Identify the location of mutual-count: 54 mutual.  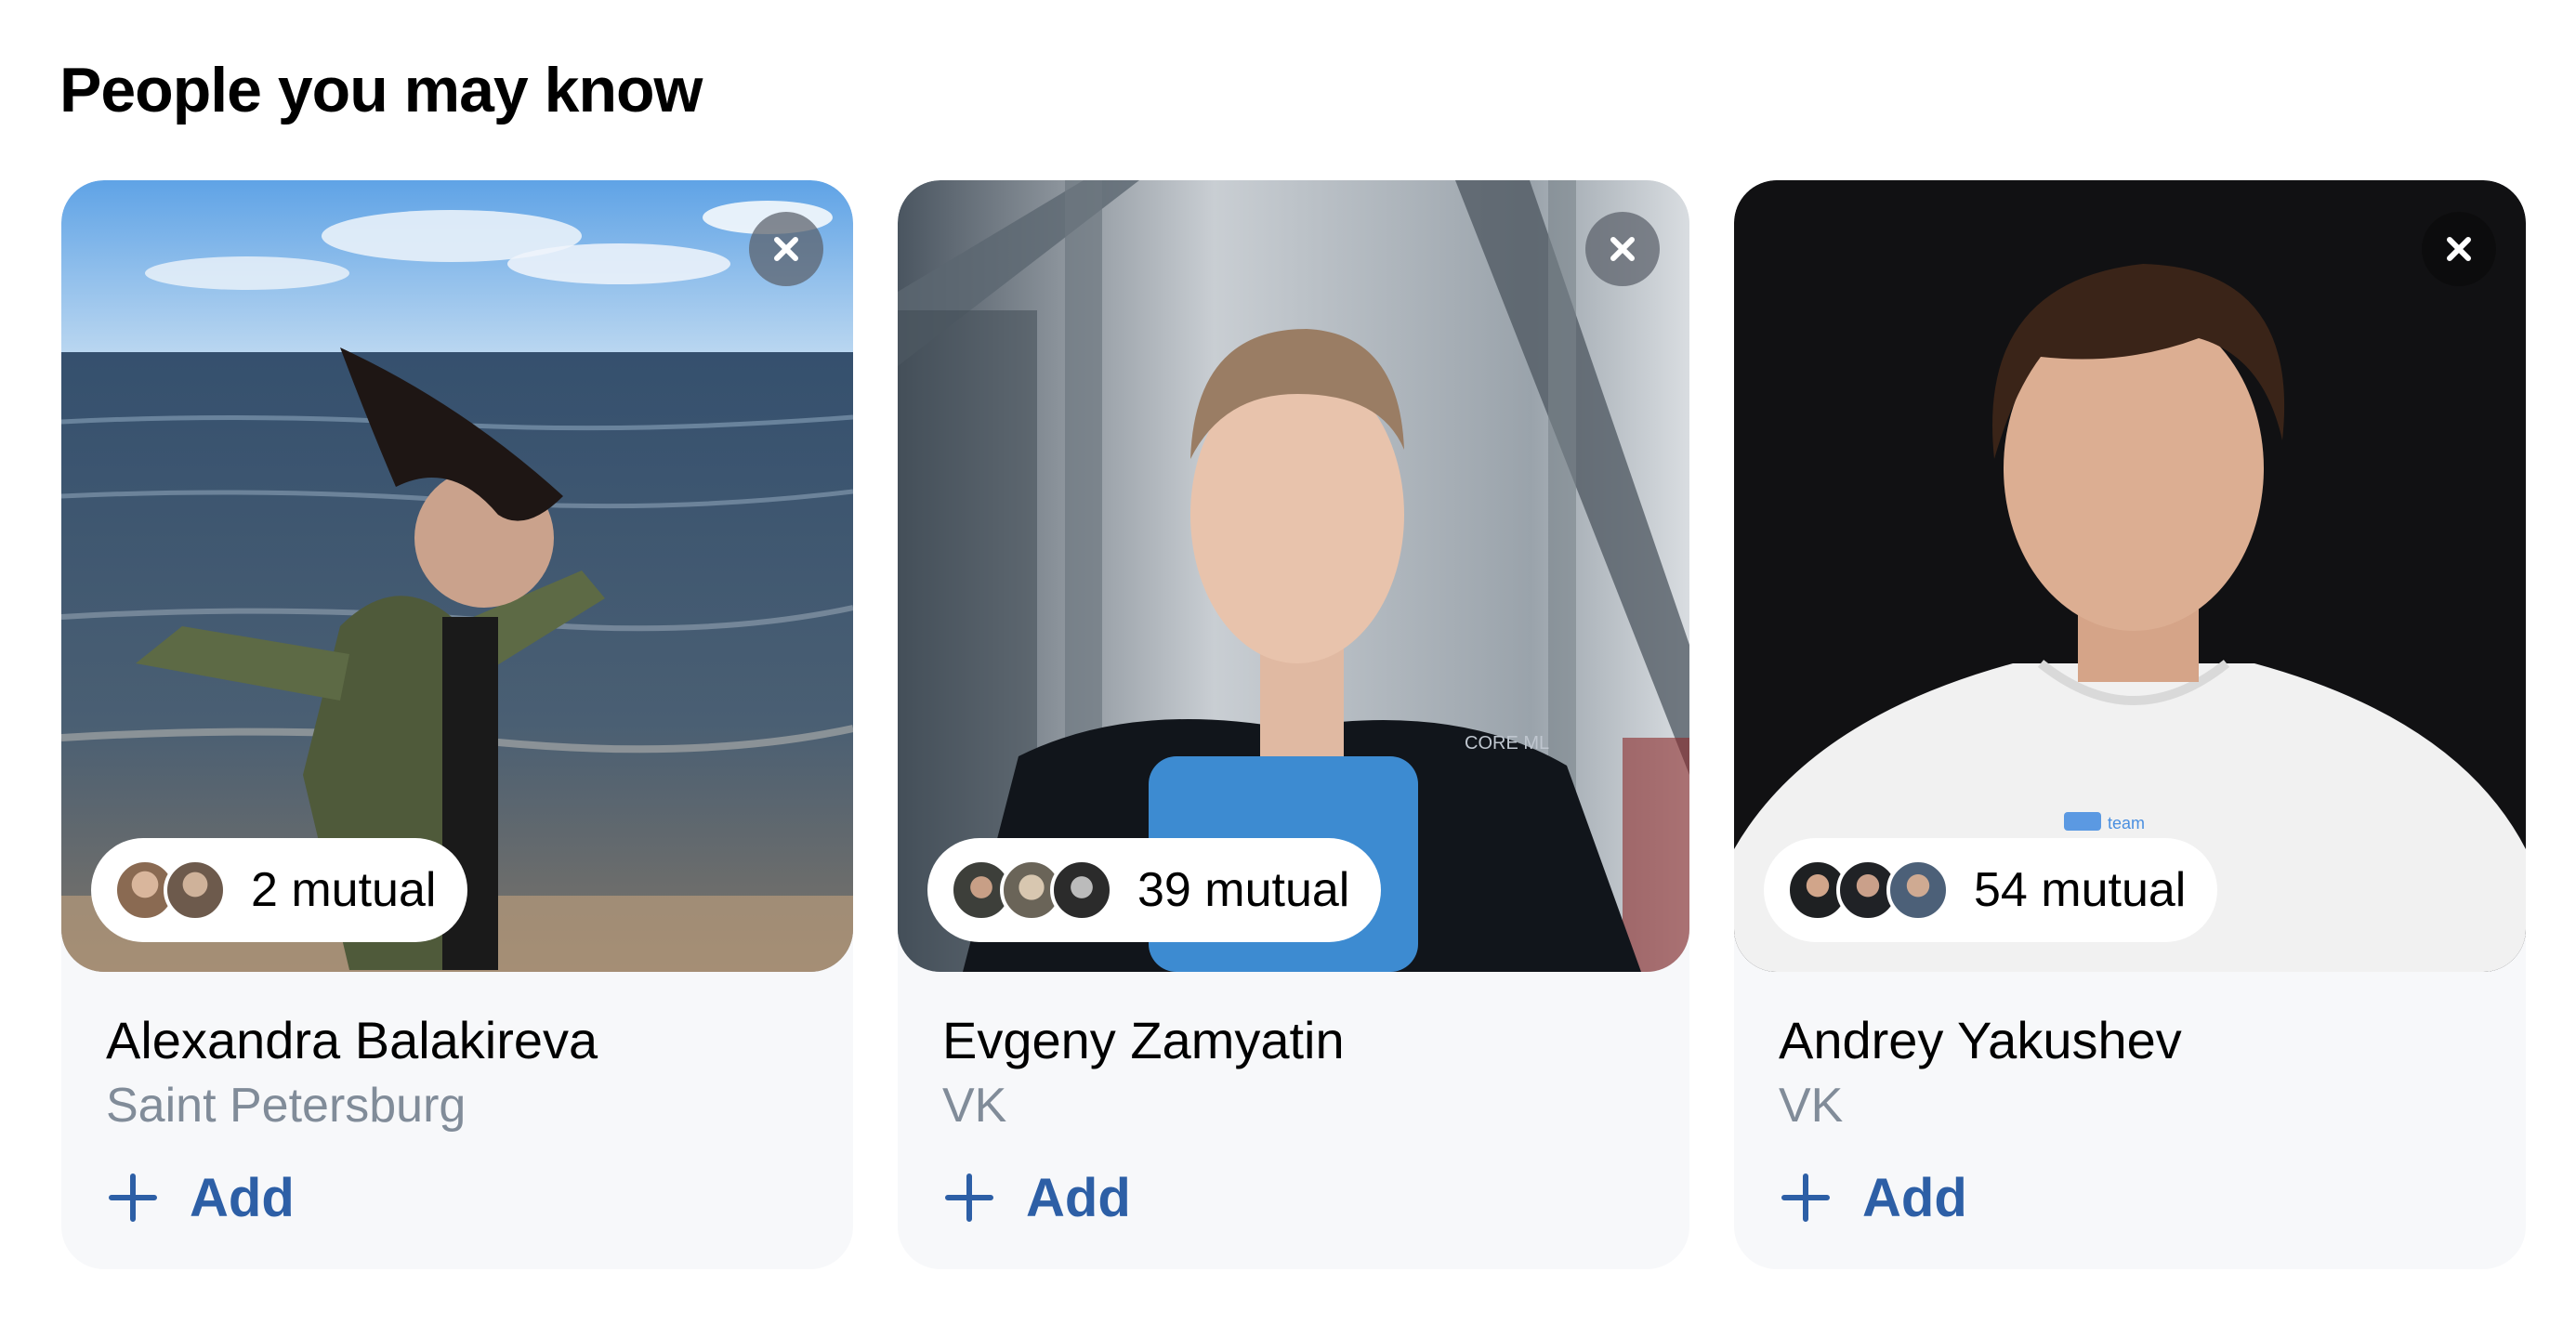
(2080, 890).